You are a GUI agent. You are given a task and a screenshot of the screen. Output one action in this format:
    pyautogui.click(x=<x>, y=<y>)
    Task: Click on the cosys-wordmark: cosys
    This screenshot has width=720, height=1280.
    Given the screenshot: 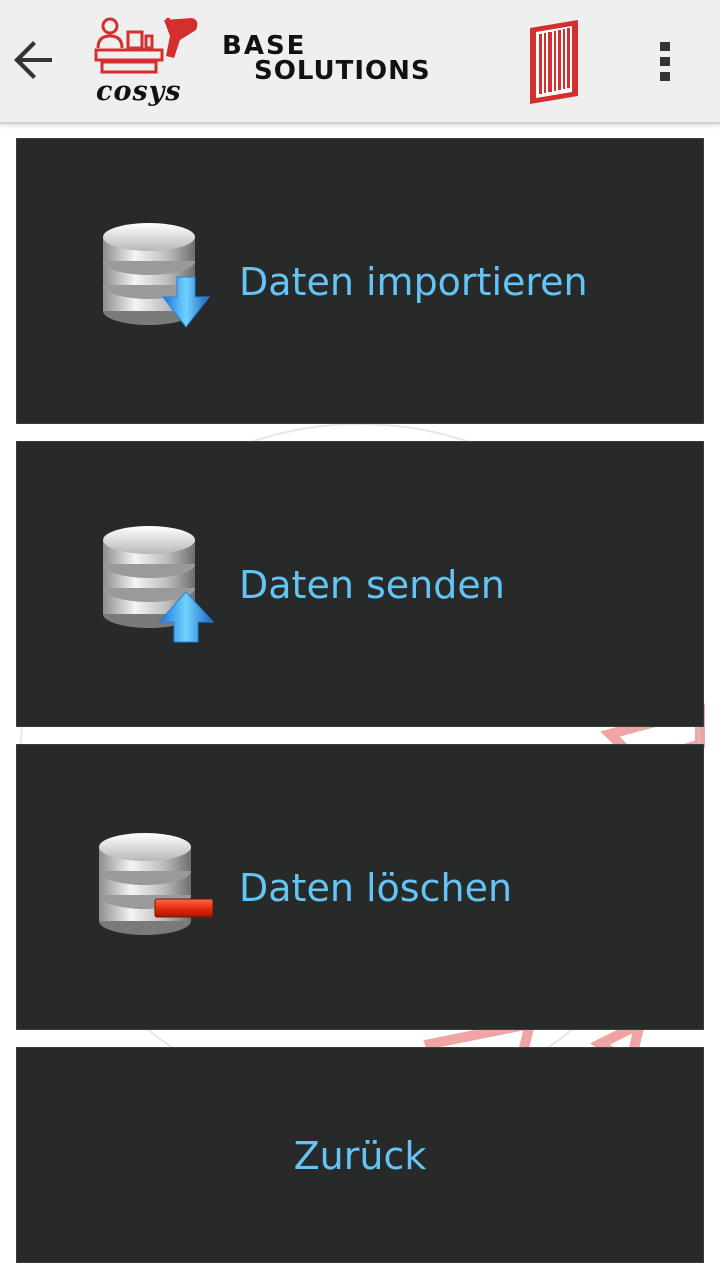 What is the action you would take?
    pyautogui.click(x=139, y=91)
    